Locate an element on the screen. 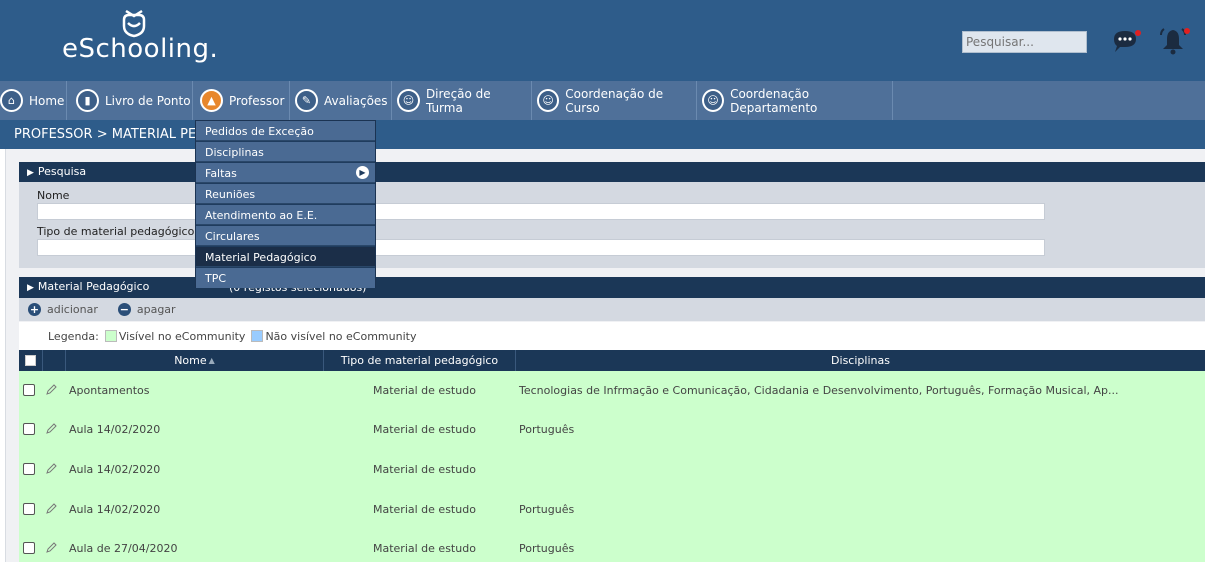 This screenshot has width=1205, height=562. nav-item-coordenacao-de-curso: ☺ Coordenação de Curso is located at coordinates (615, 100).